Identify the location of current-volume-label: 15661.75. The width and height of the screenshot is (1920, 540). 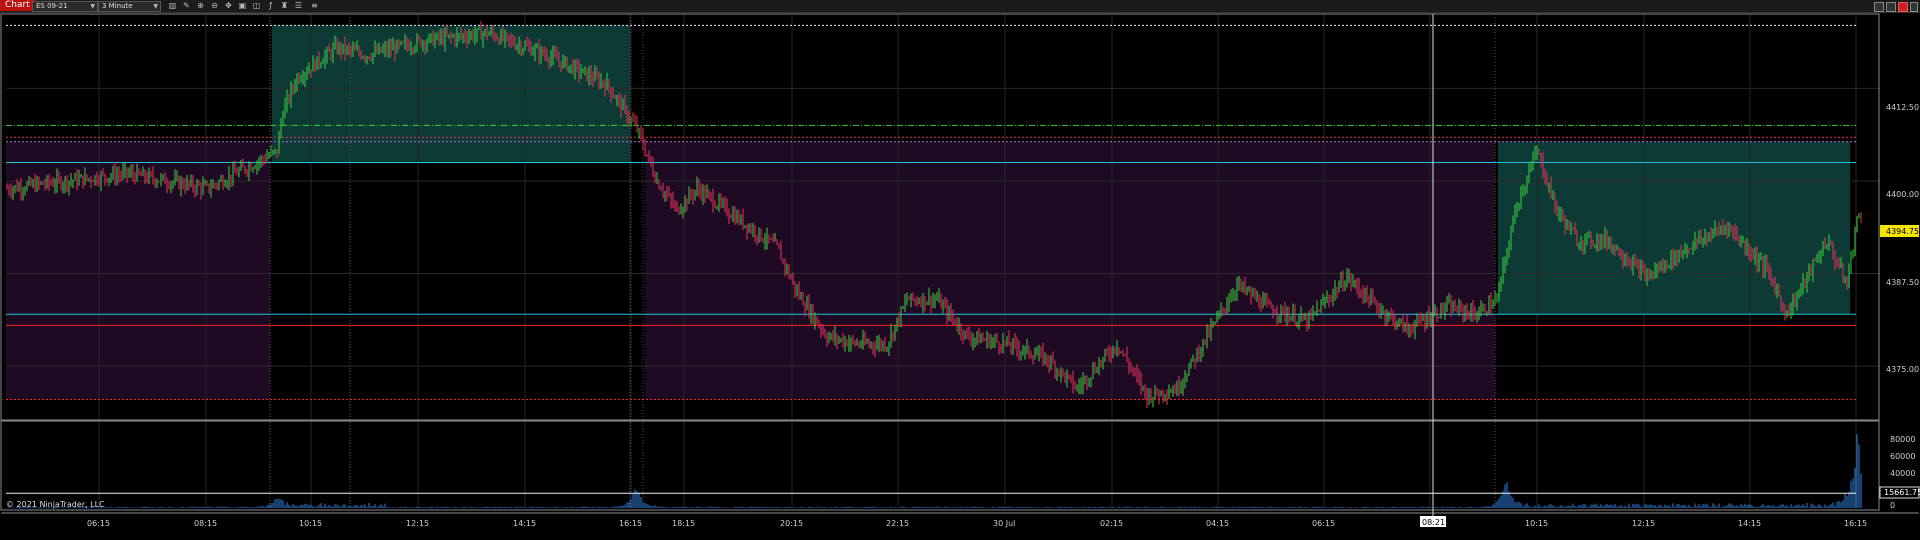
(1902, 492).